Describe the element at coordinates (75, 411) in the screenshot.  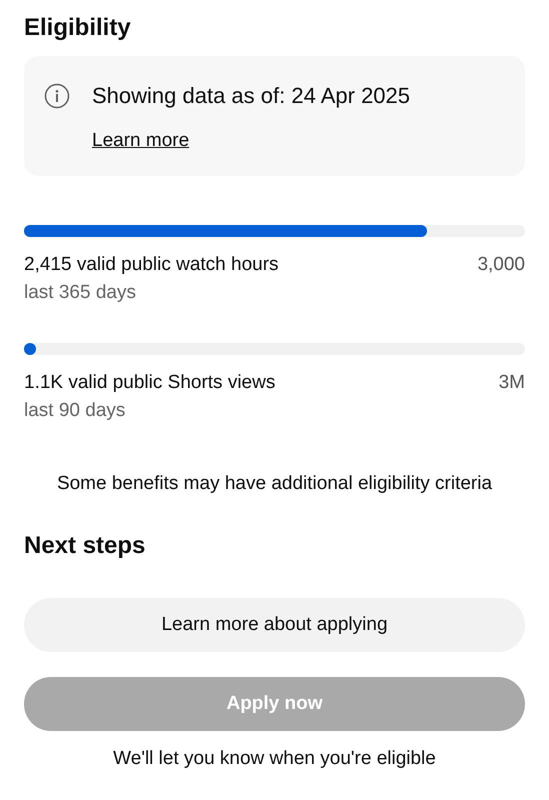
I see `metric-period: last 90 days` at that location.